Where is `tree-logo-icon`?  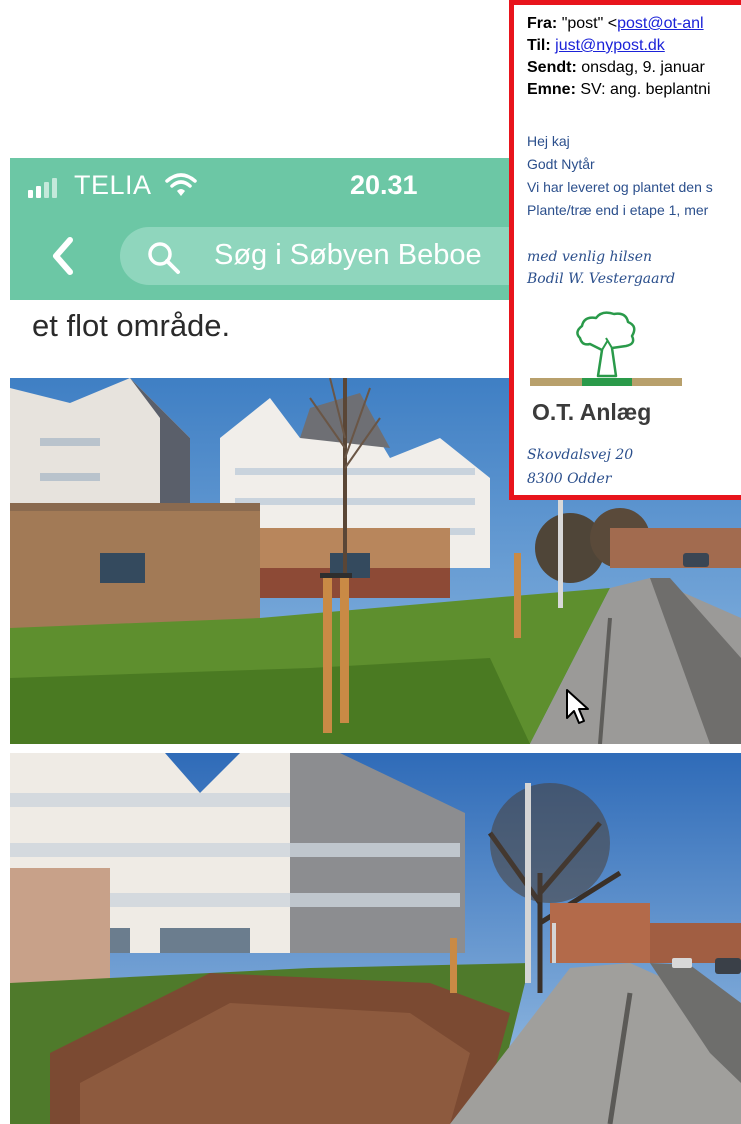
tree-logo-icon is located at coordinates (606, 348).